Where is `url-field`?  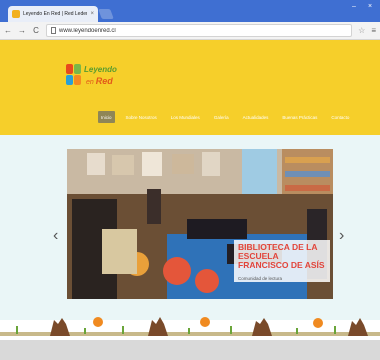 url-field is located at coordinates (199, 30).